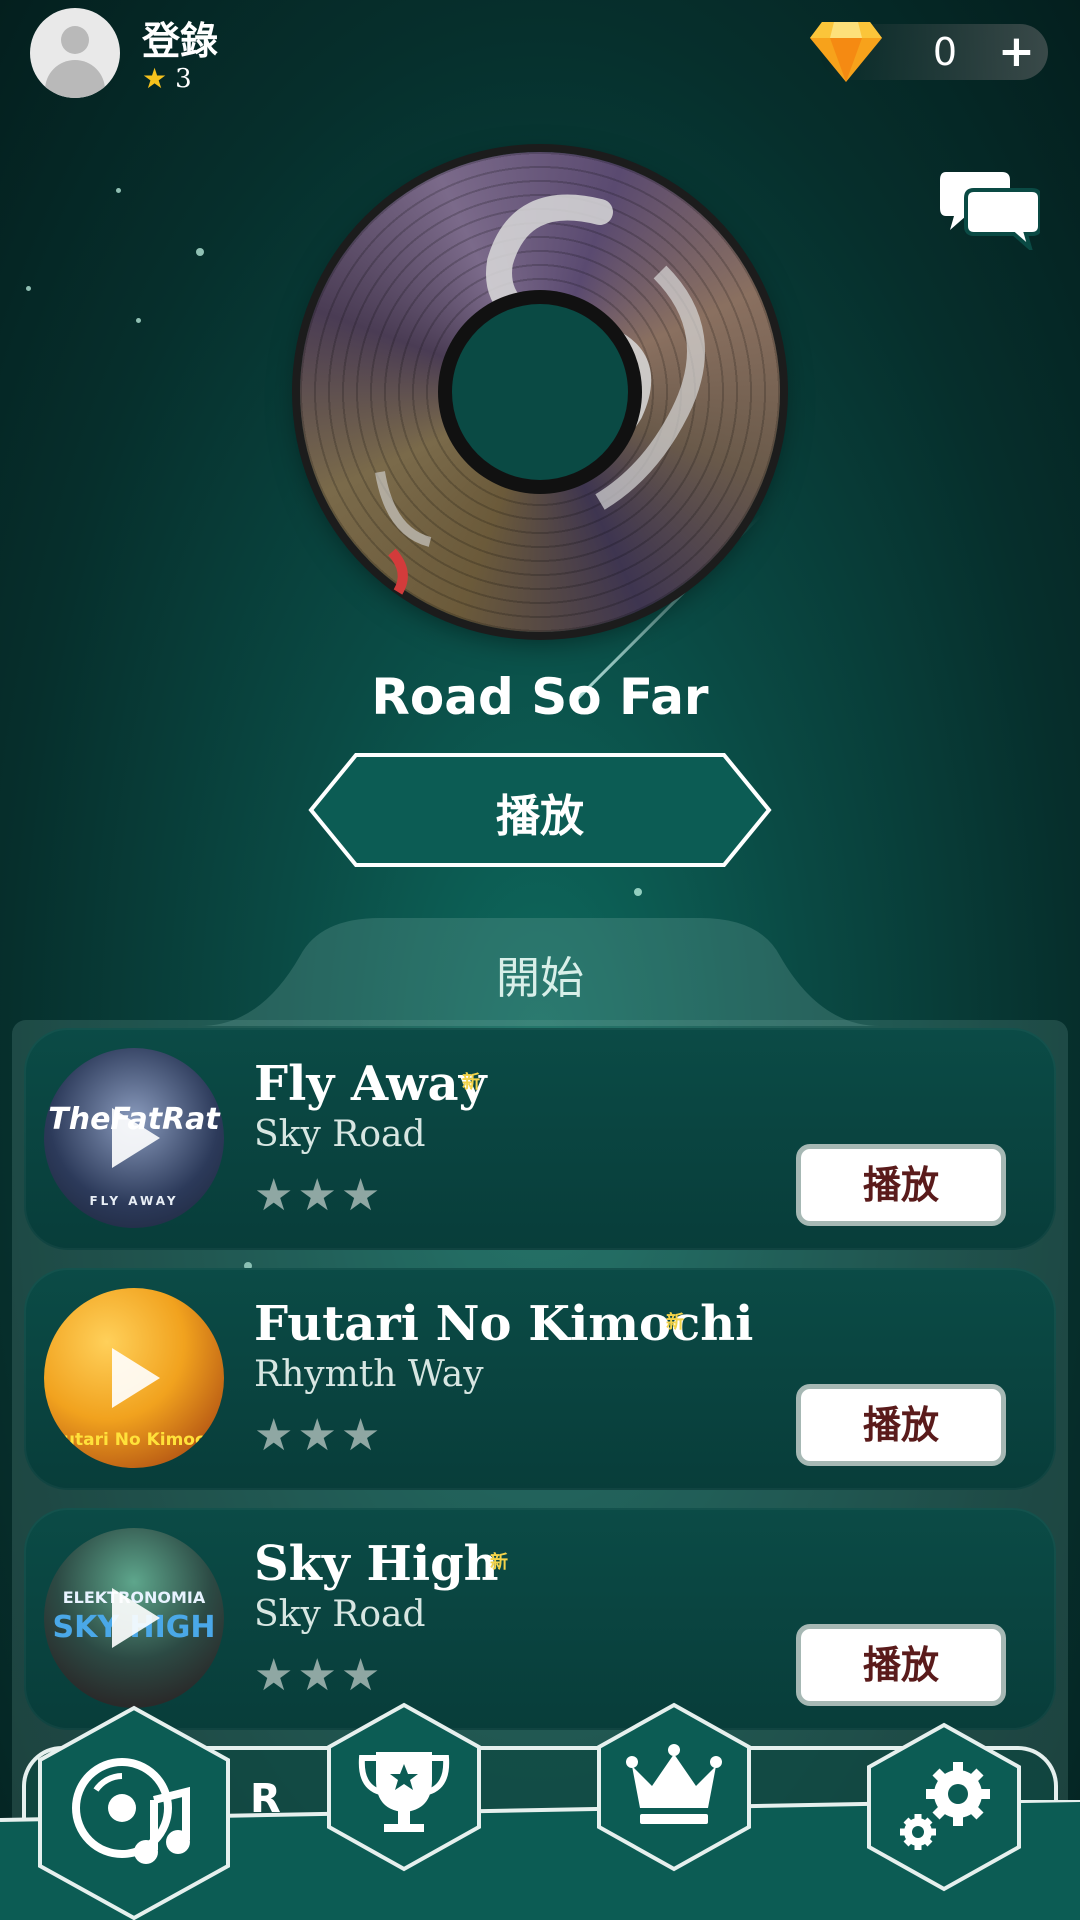 The image size is (1080, 1920). Describe the element at coordinates (404, 1787) in the screenshot. I see `nav-trophy-tab` at that location.